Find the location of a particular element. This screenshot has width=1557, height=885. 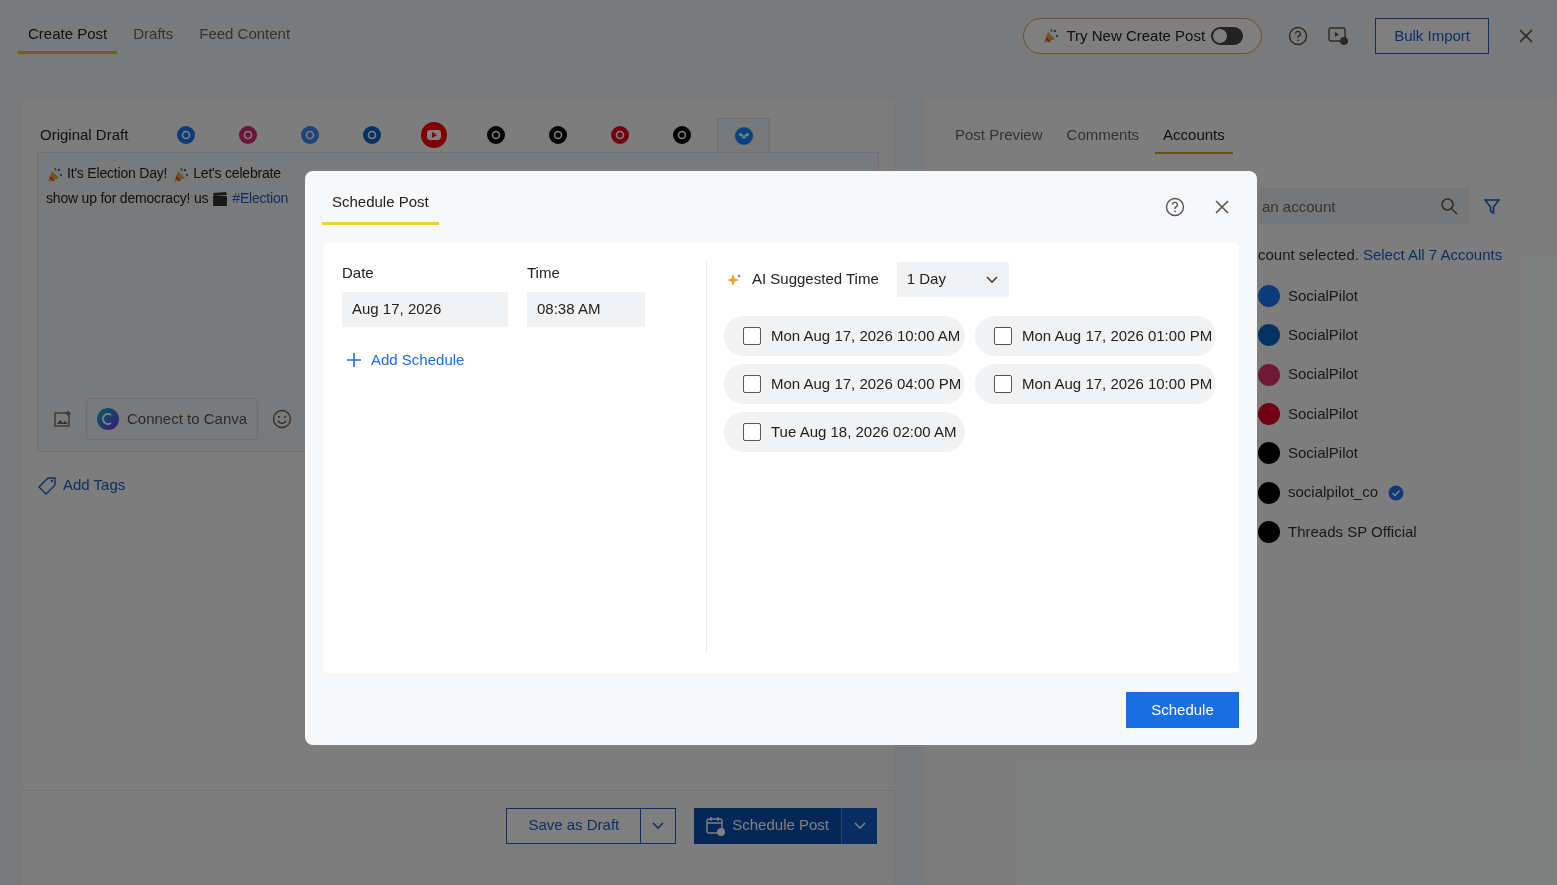

search-icon is located at coordinates (1449, 206).